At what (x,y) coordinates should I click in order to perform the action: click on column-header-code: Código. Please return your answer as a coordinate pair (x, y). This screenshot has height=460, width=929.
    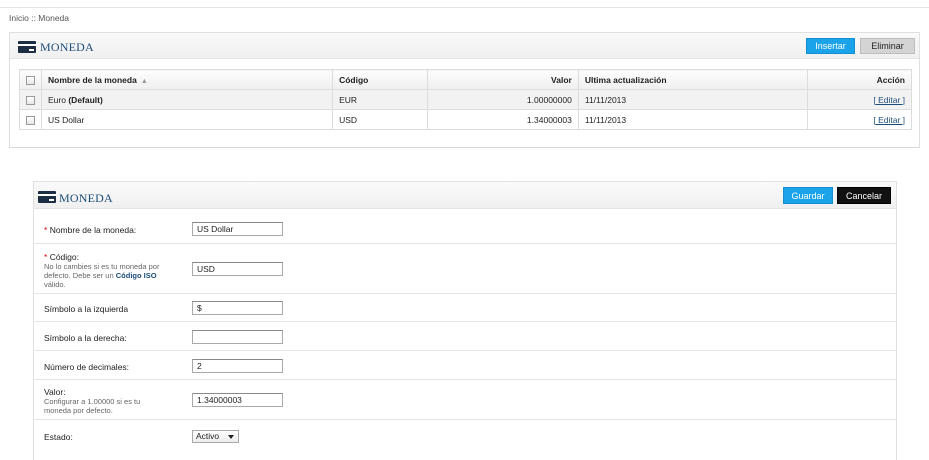
    Looking at the image, I should click on (380, 79).